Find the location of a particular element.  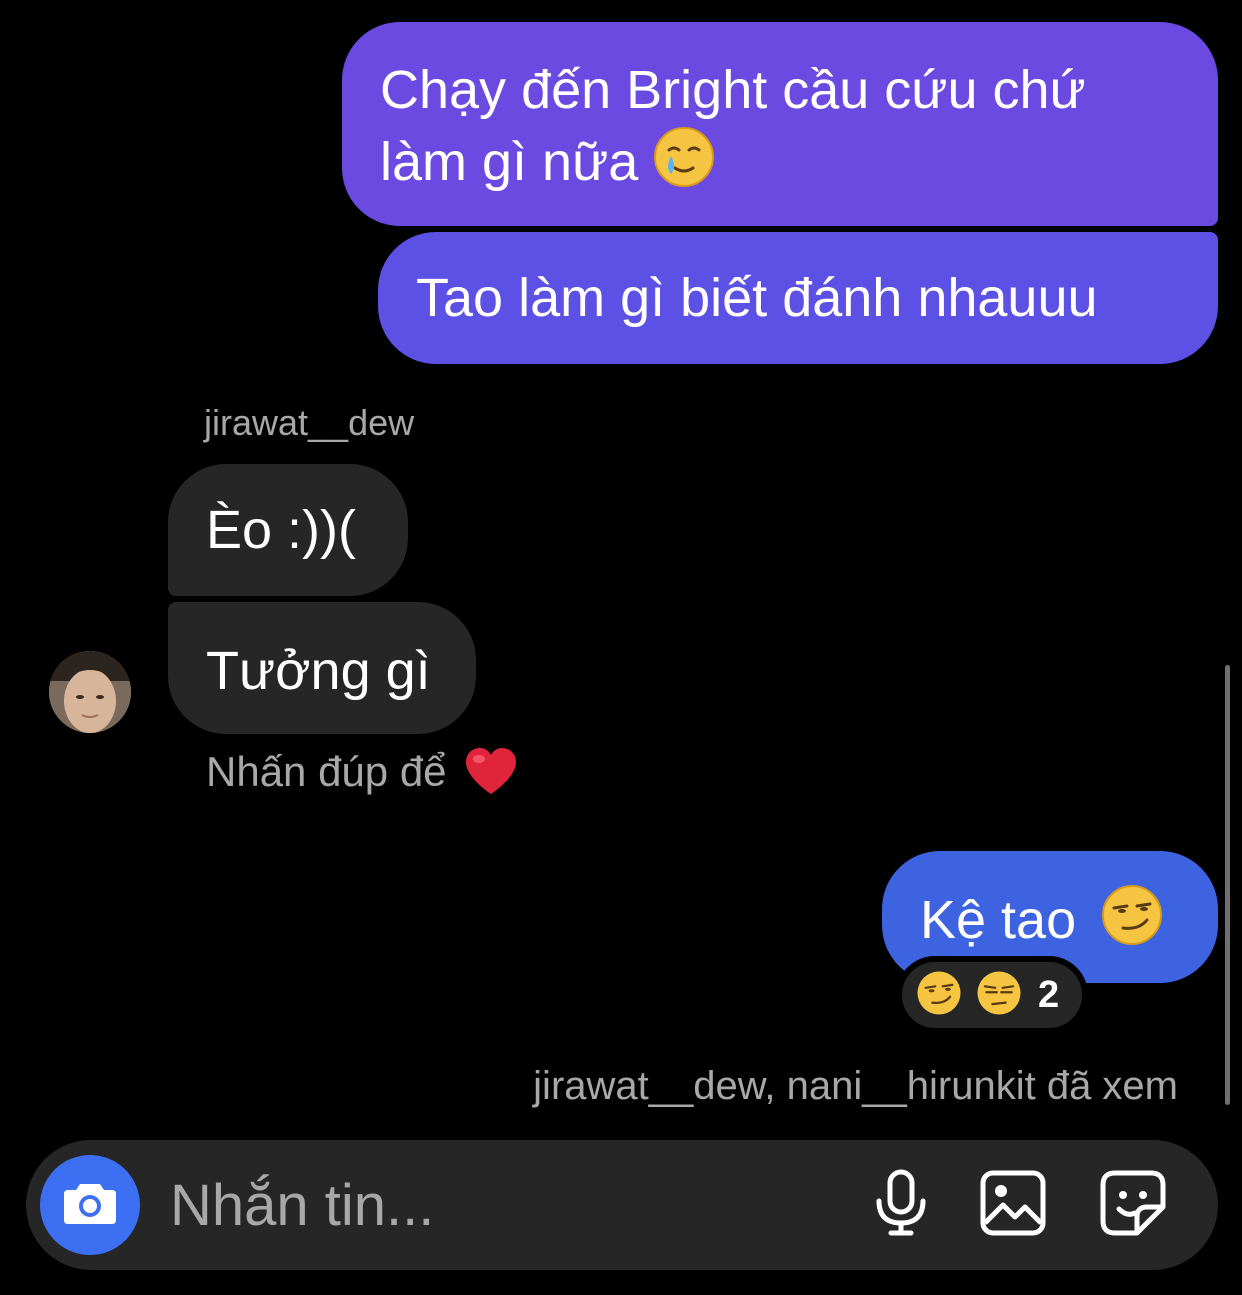

message-text: Chạy đến Bright cầu cứu chứ làm gì nữa is located at coordinates (733, 126).